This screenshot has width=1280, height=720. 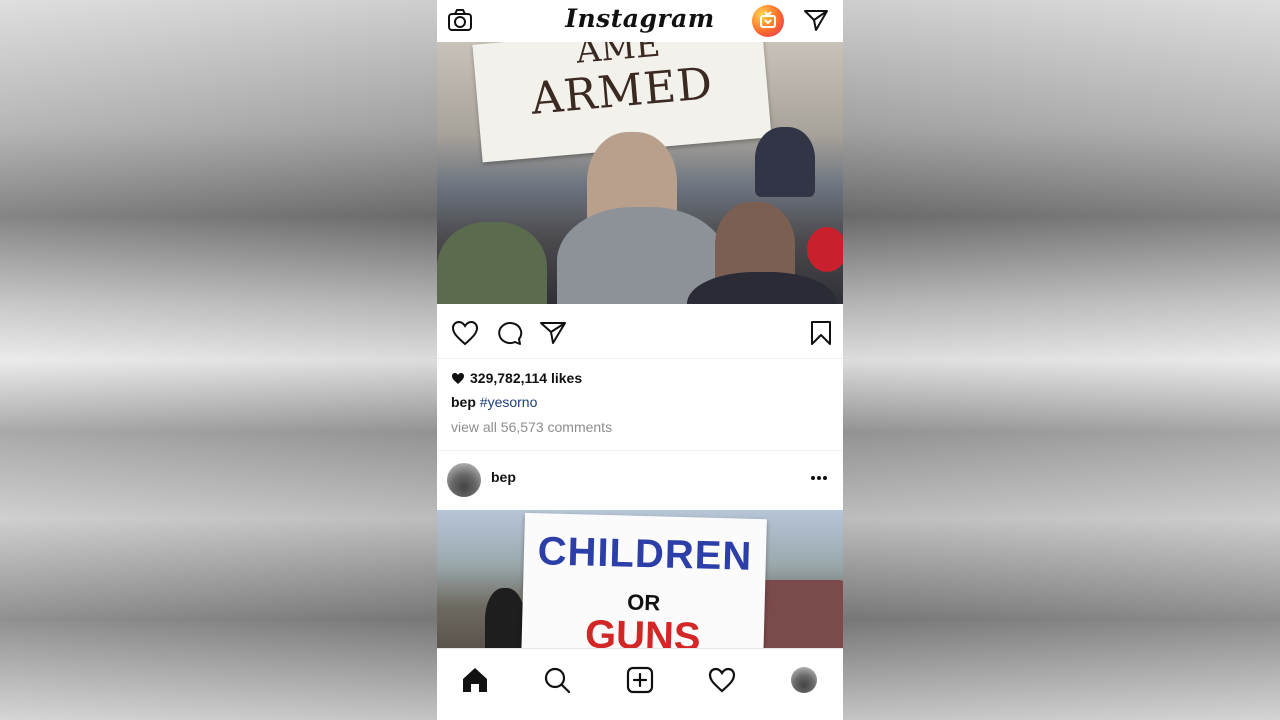 What do you see at coordinates (821, 333) in the screenshot?
I see `bookmark-icon` at bounding box center [821, 333].